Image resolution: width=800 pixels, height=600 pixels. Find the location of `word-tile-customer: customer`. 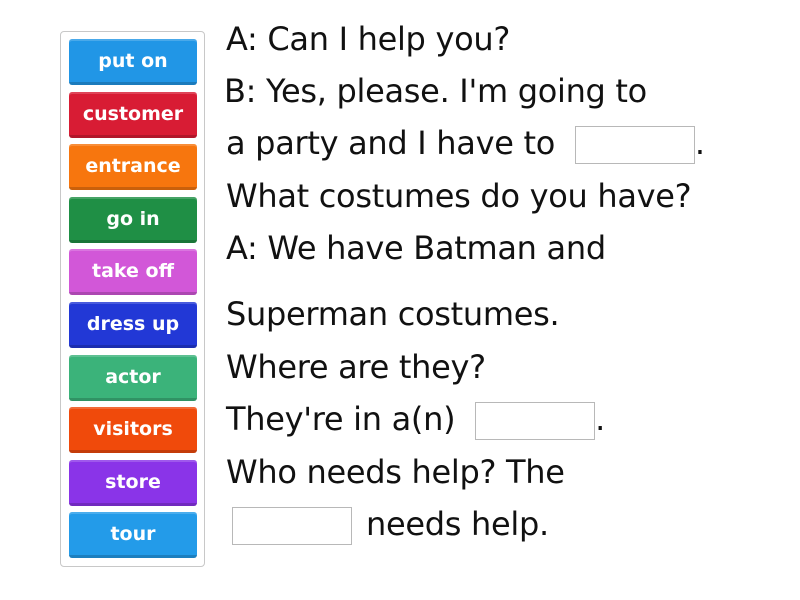

word-tile-customer: customer is located at coordinates (133, 115).